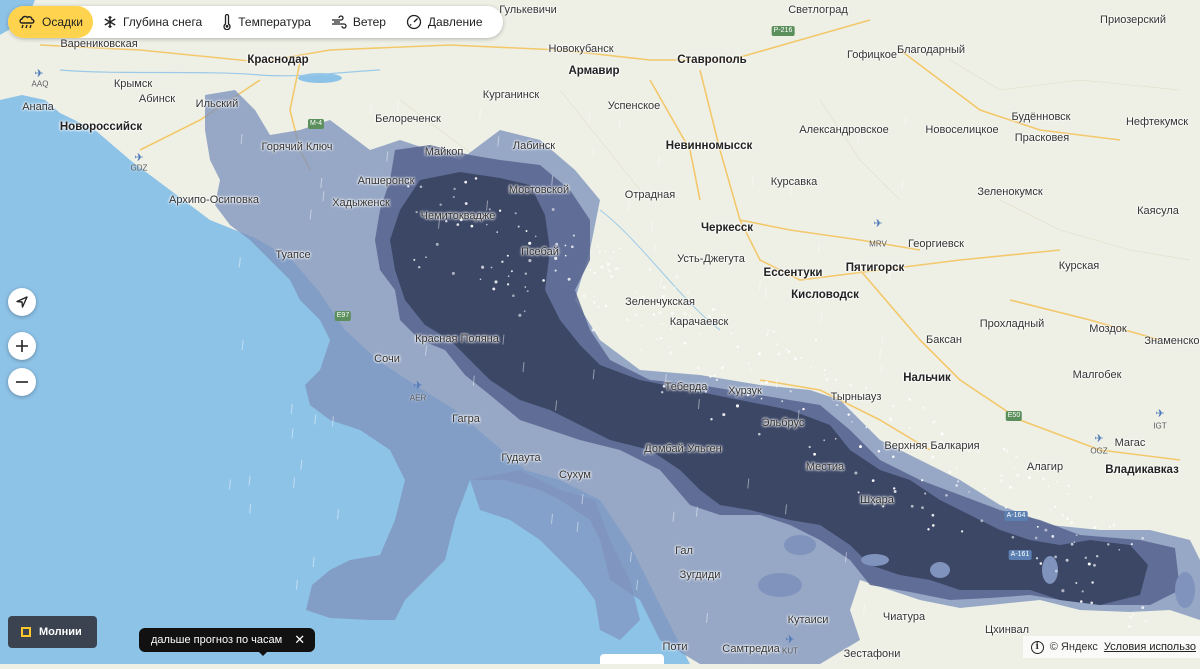 The height and width of the screenshot is (669, 1200). I want to click on place-label: Кутаиси, so click(808, 620).